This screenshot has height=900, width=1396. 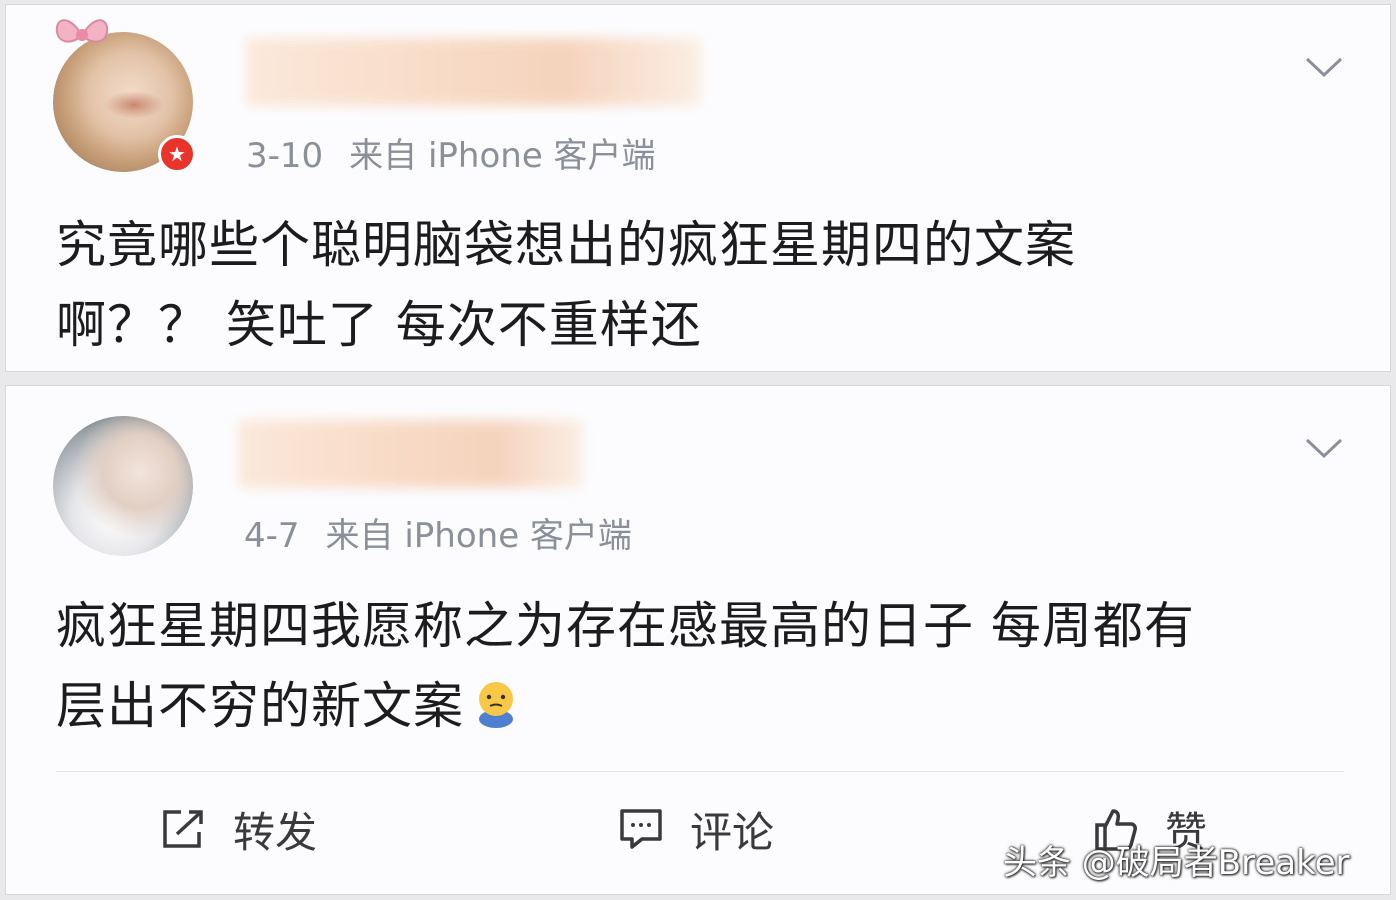 I want to click on post-date: 3-10, so click(x=285, y=156).